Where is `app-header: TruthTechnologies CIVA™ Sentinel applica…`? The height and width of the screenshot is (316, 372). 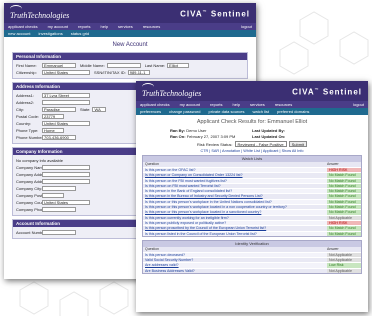 app-header: TruthTechnologies CIVA™ Sentinel applica… is located at coordinates (252, 98).